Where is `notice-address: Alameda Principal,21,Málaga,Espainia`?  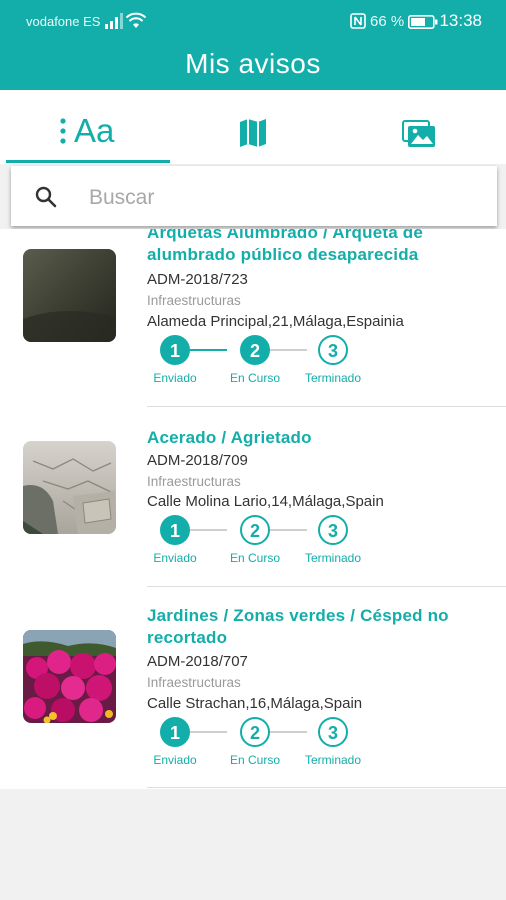 notice-address: Alameda Principal,21,Málaga,Espainia is located at coordinates (275, 321).